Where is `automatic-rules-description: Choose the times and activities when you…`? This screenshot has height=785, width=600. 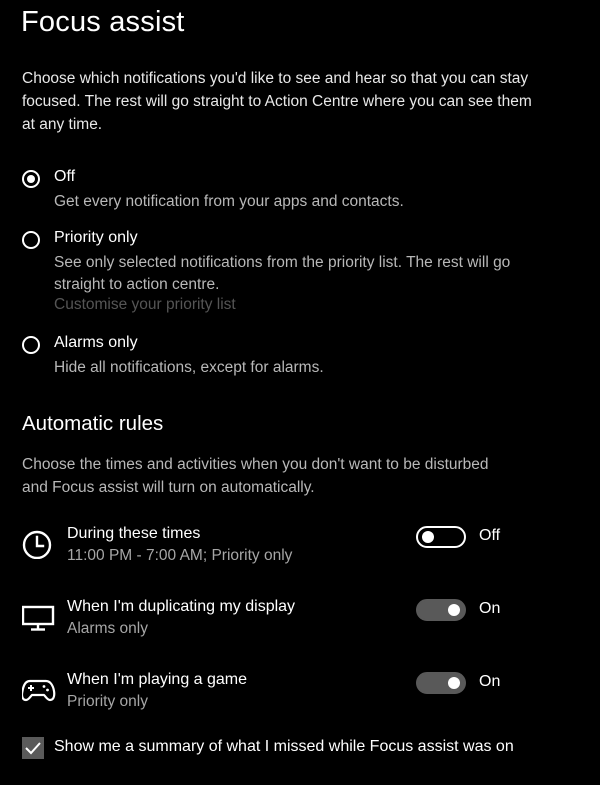
automatic-rules-description: Choose the times and activities when you… is located at coordinates (255, 476).